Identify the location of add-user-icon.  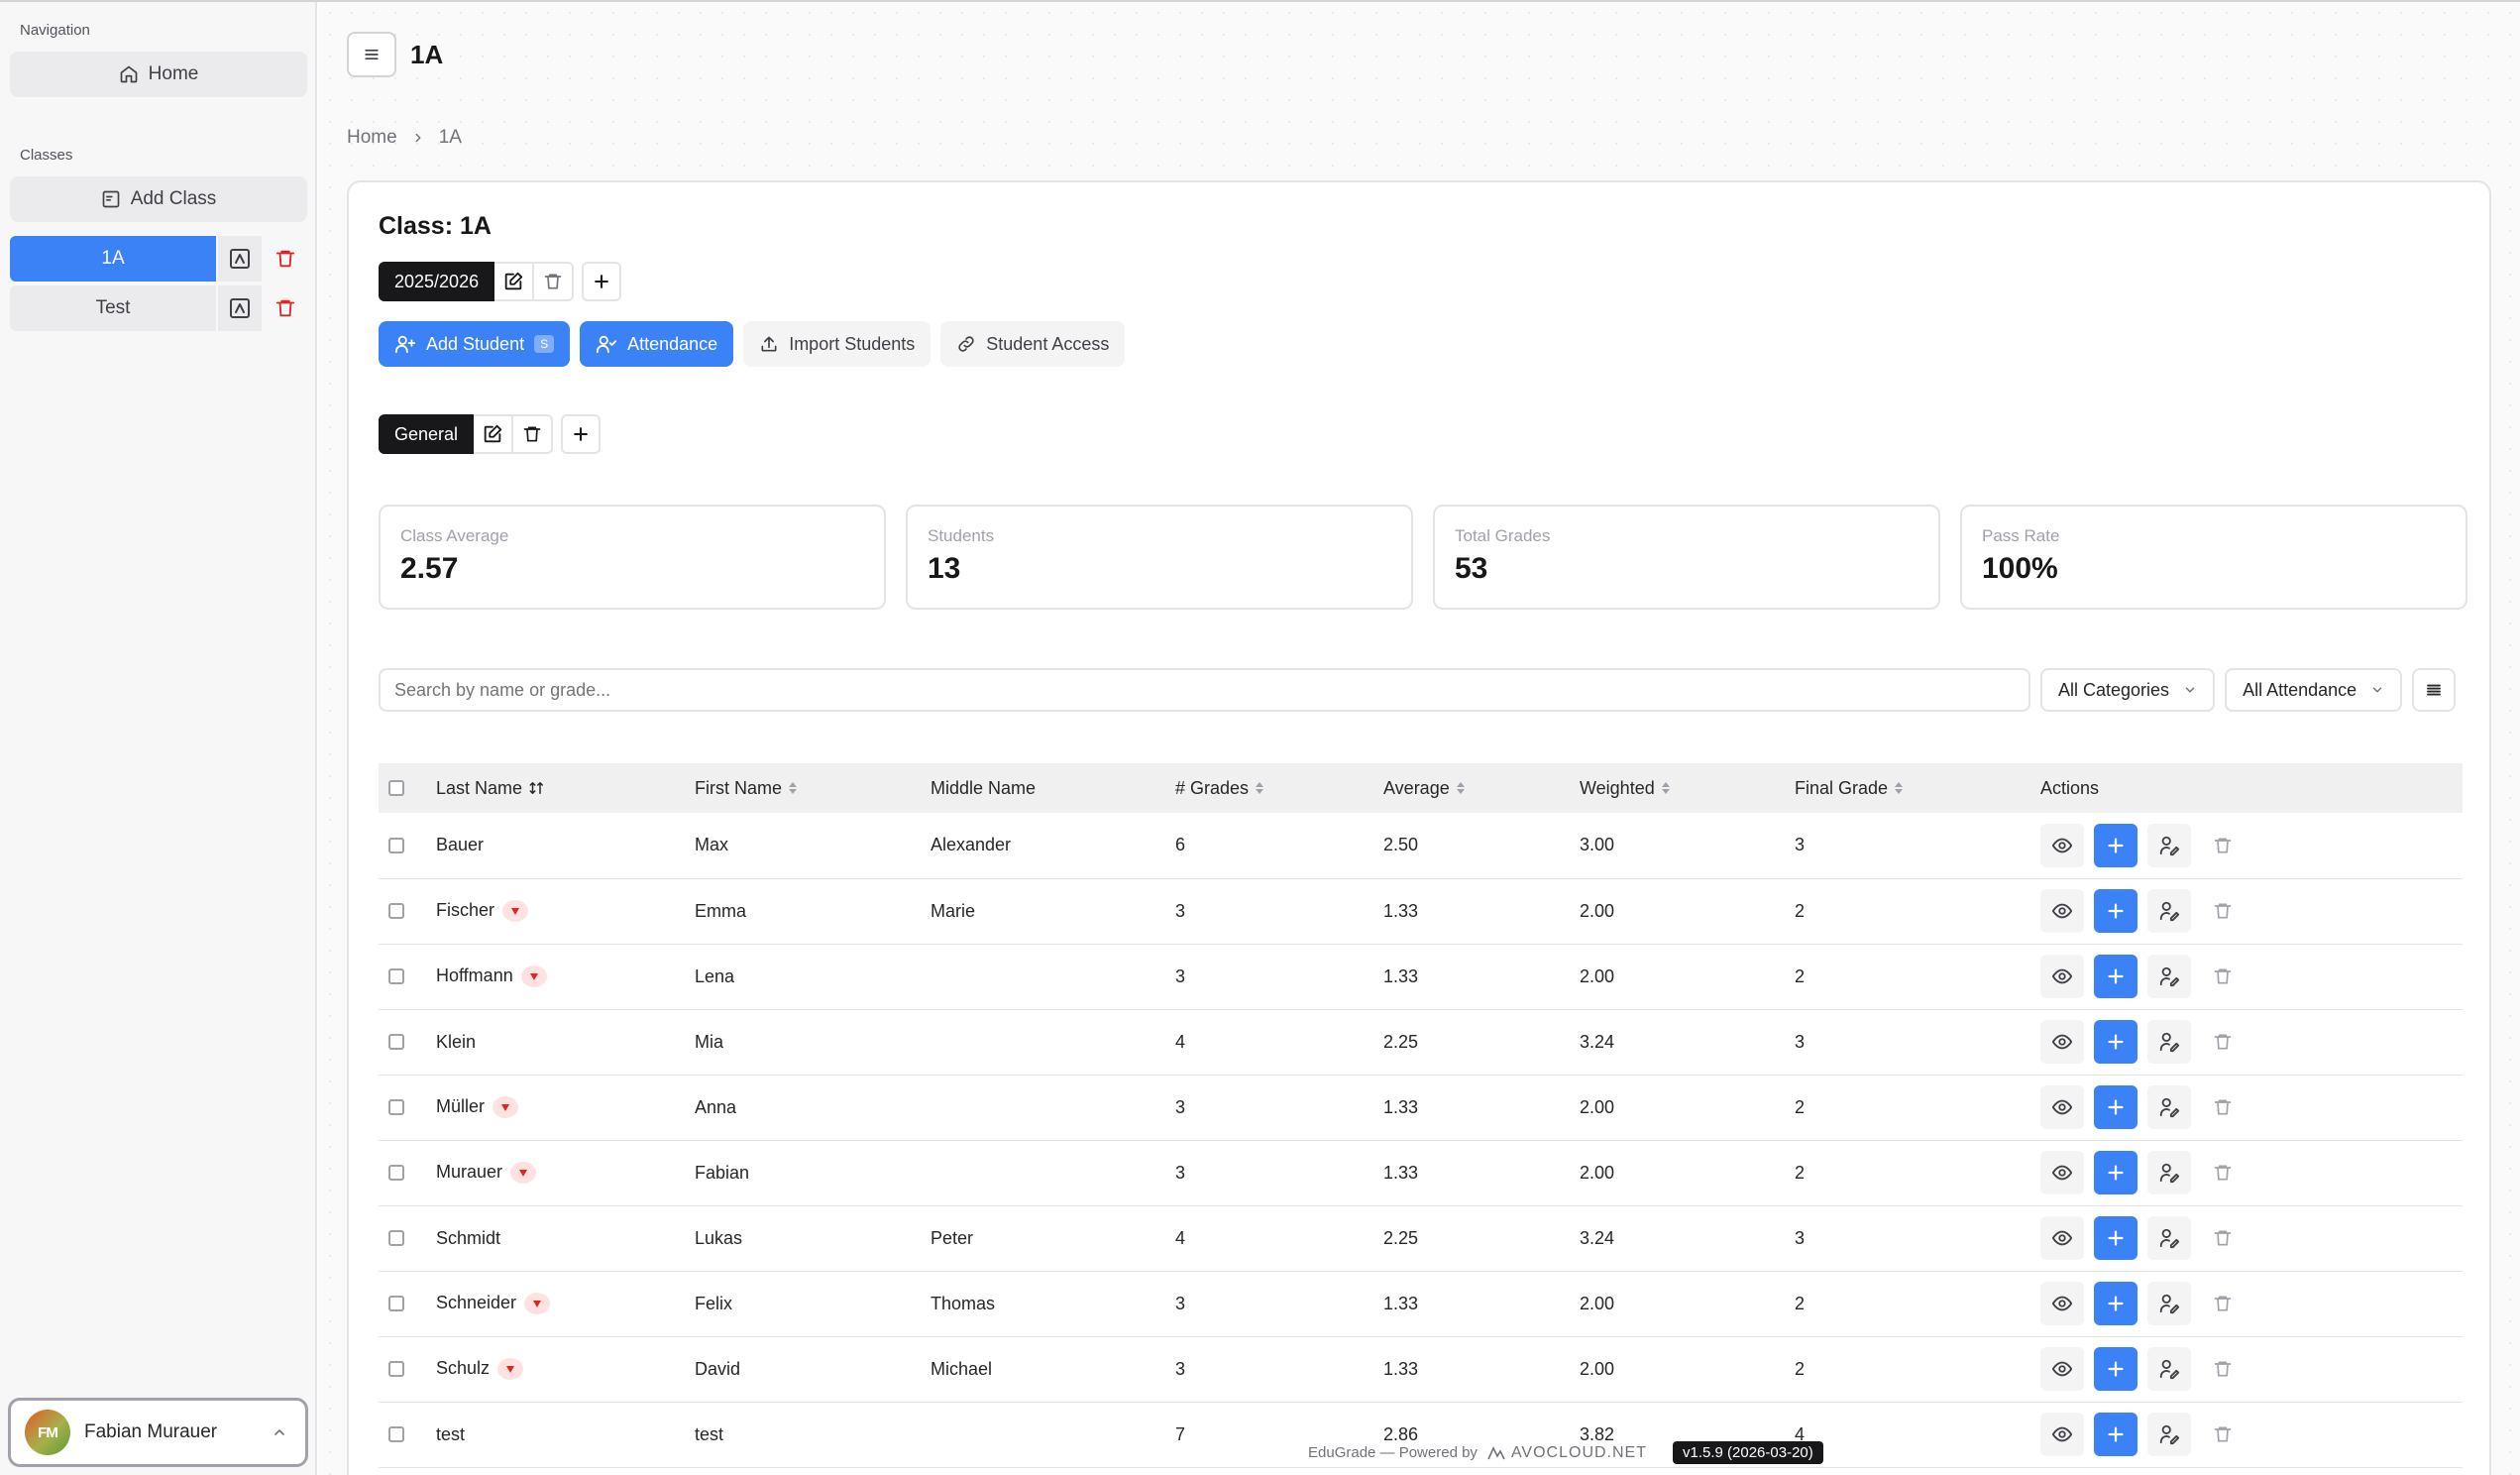
(405, 344).